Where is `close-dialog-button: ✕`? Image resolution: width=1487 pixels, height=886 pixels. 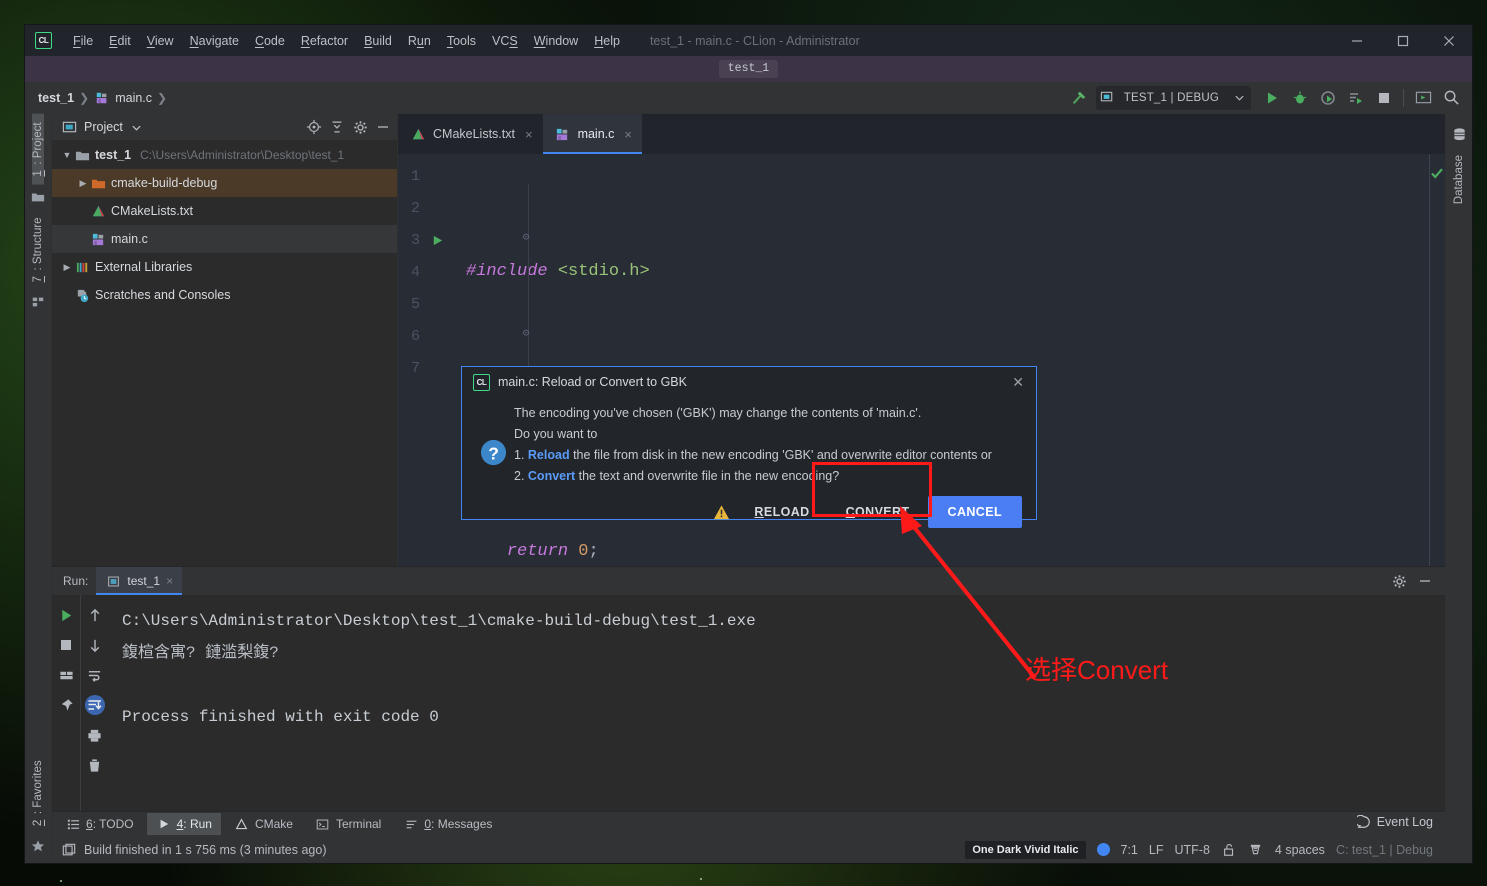 close-dialog-button: ✕ is located at coordinates (1018, 382).